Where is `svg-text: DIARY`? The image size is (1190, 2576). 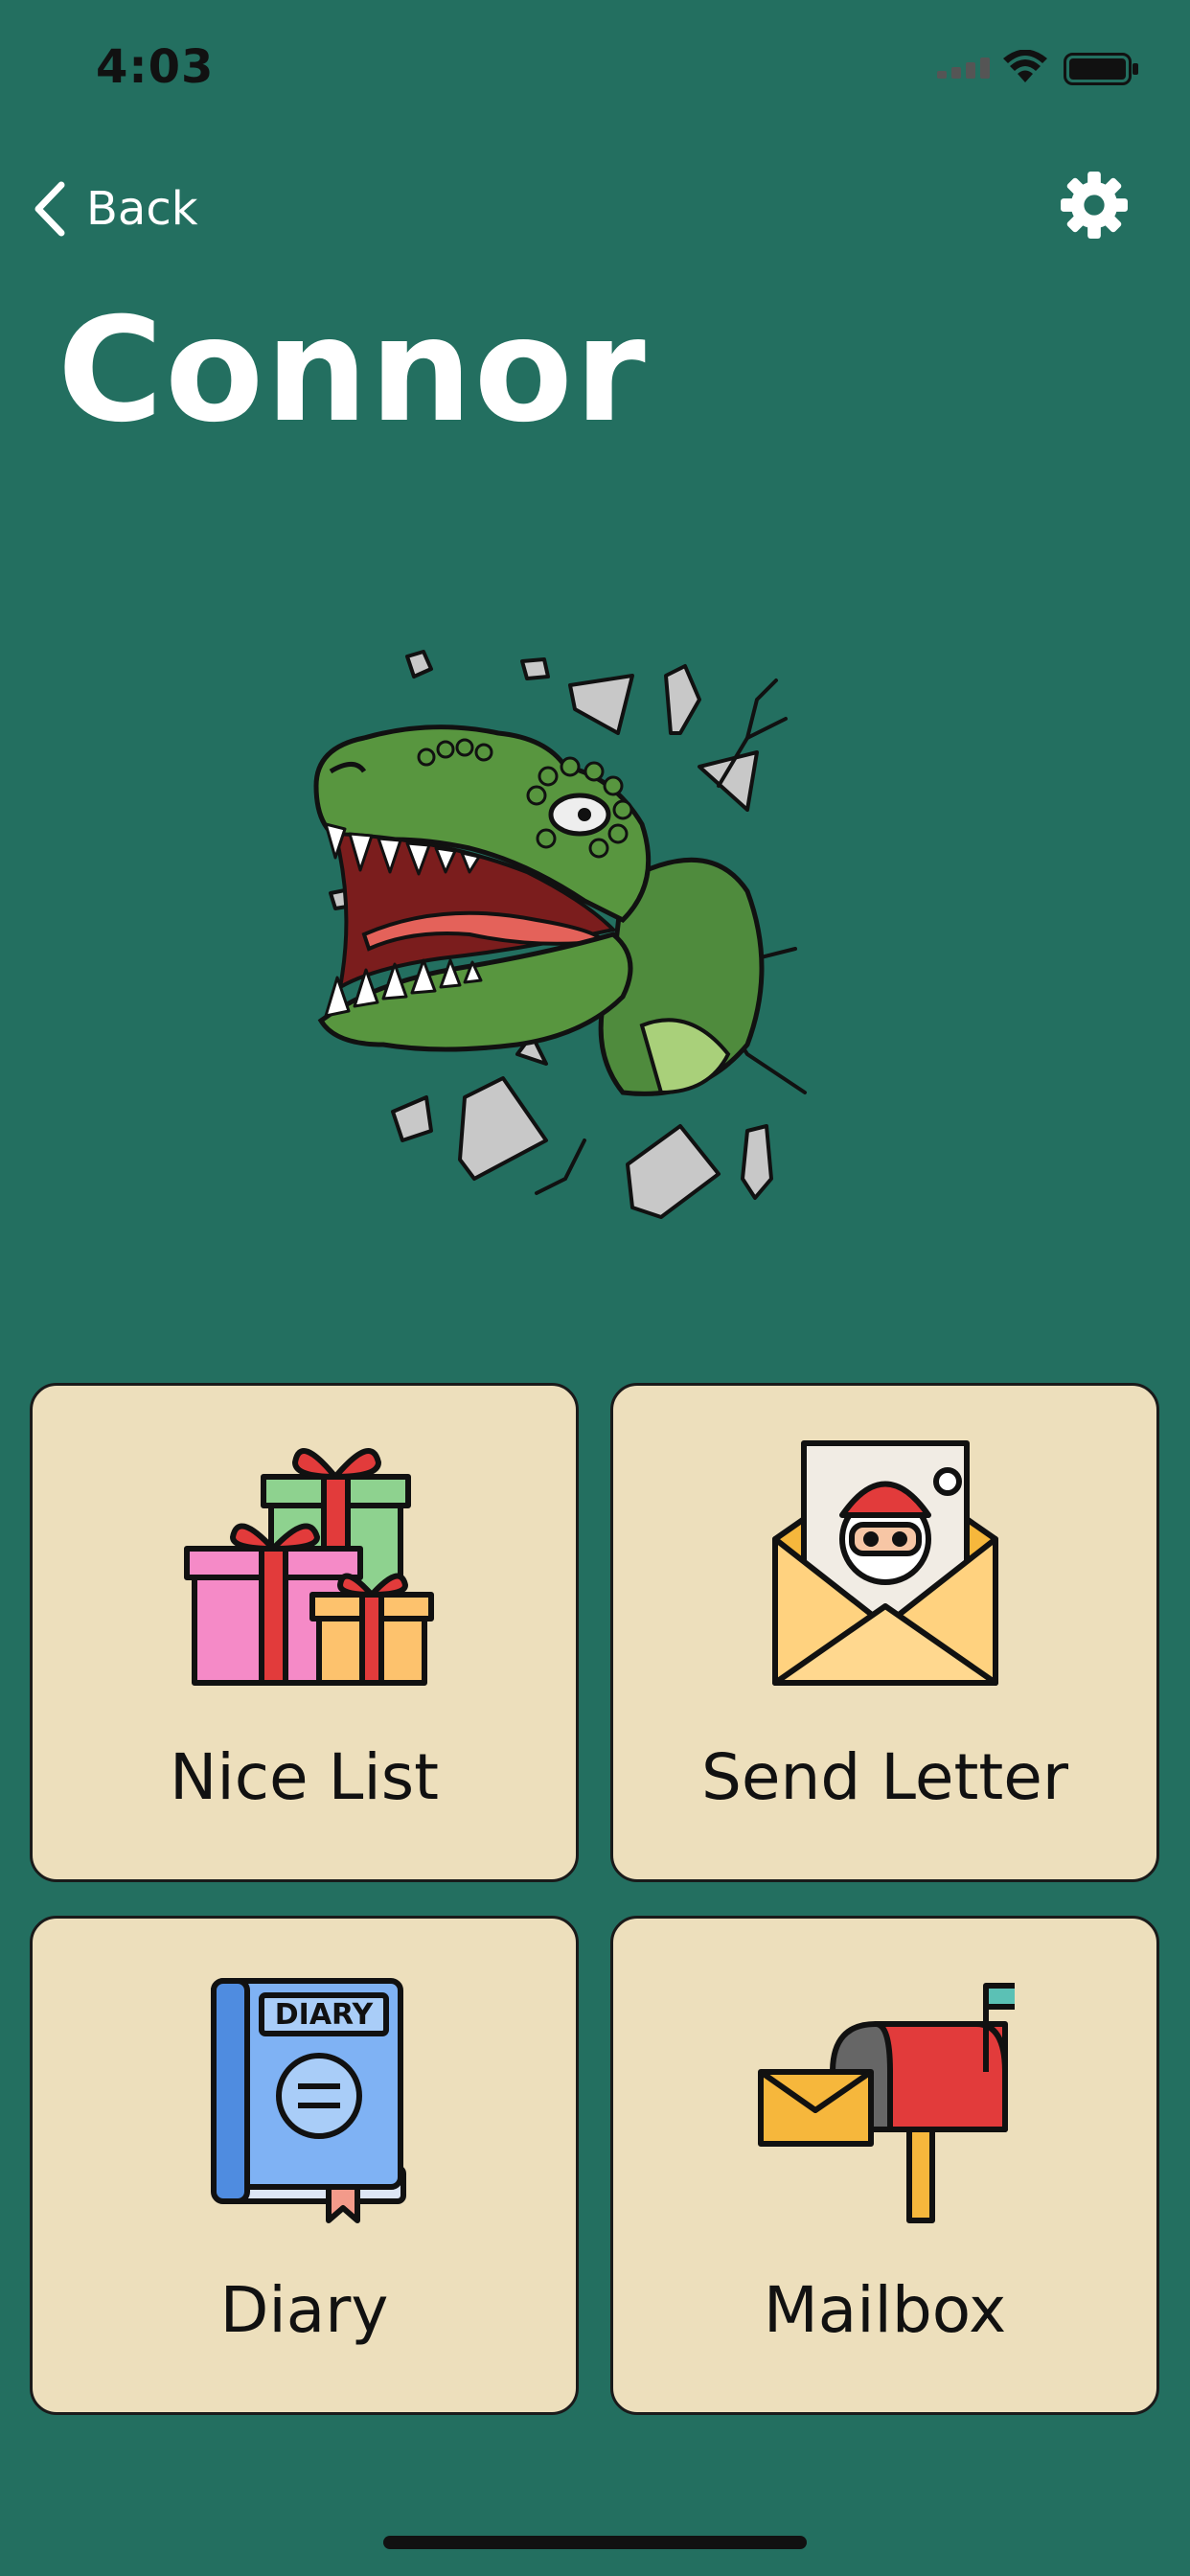 svg-text: DIARY is located at coordinates (324, 2015).